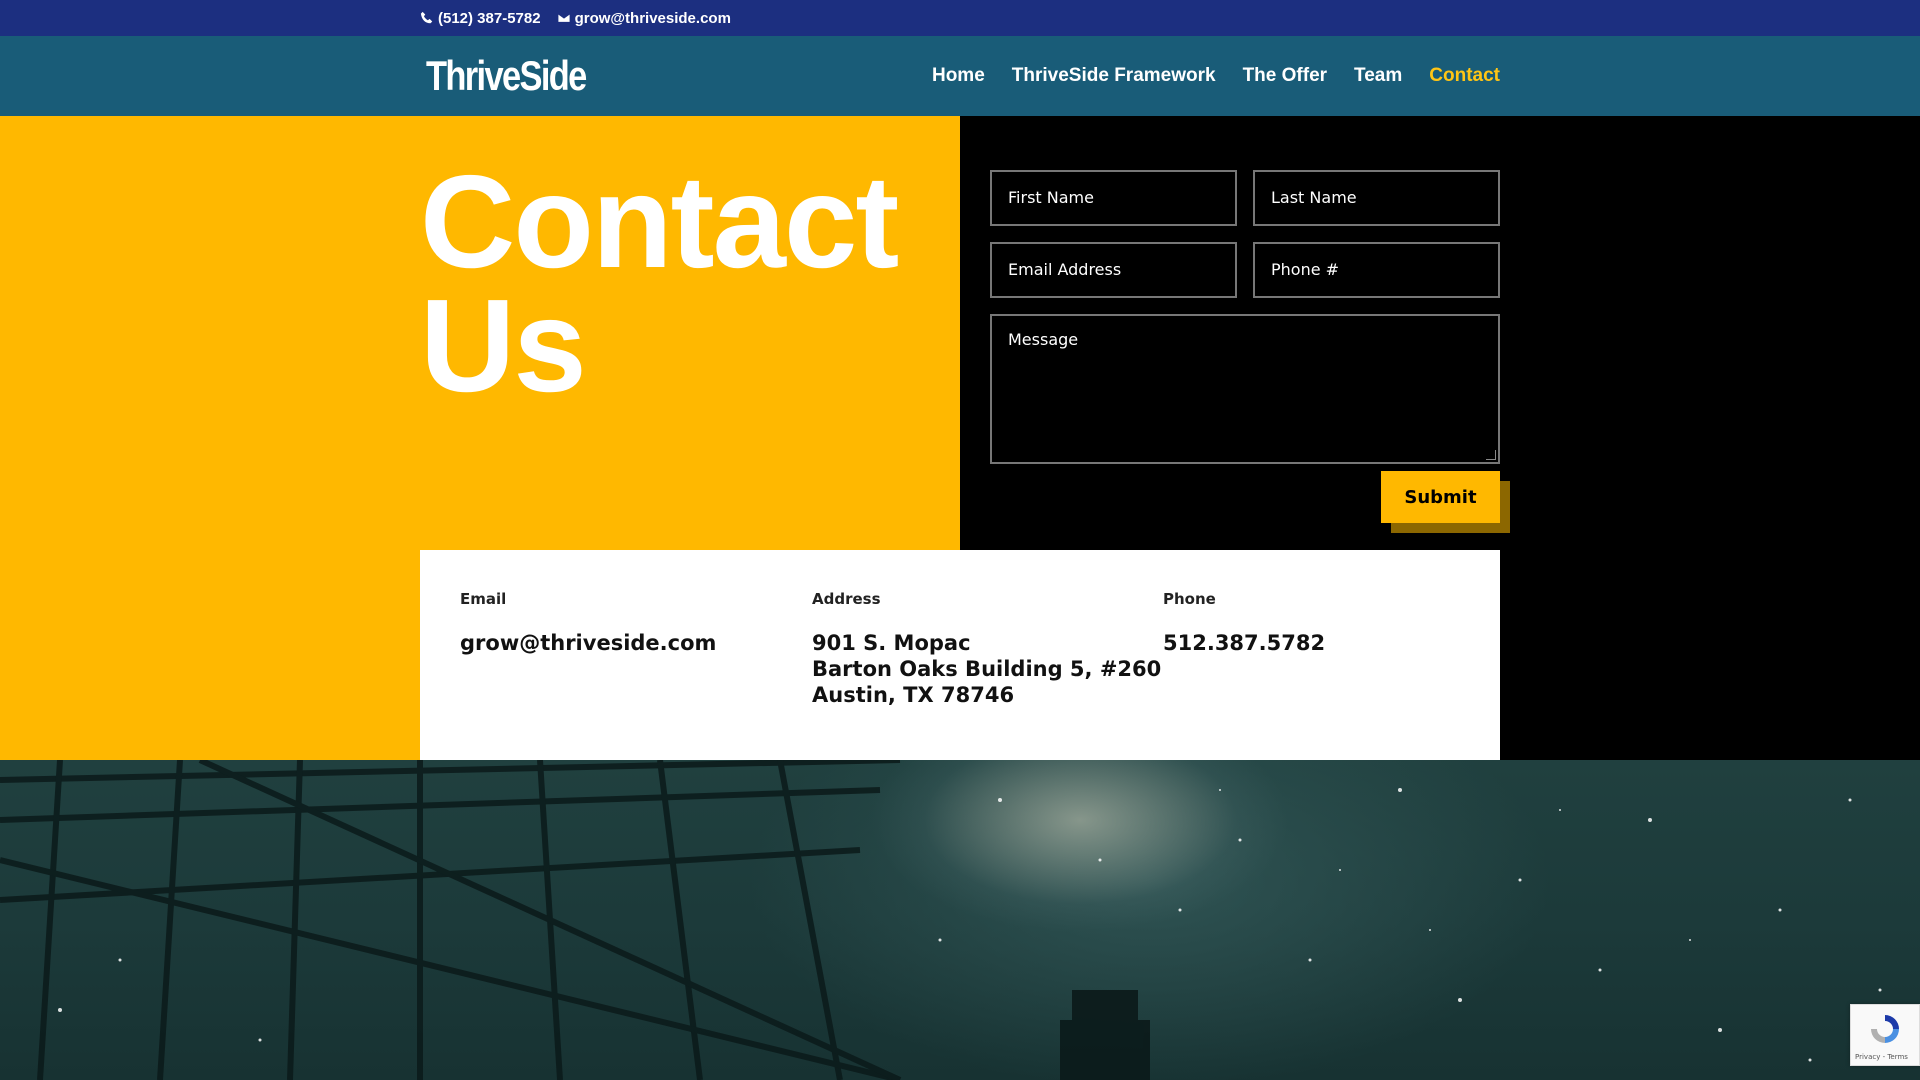  I want to click on submit-button: Submit, so click(1440, 497).